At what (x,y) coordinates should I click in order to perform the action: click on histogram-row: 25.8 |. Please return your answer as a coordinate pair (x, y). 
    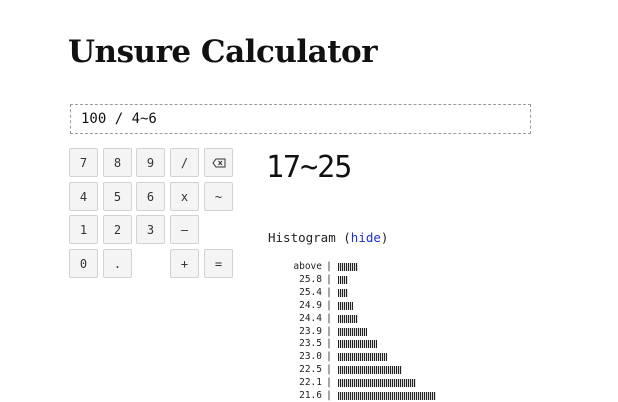
    Looking at the image, I should click on (303, 280).